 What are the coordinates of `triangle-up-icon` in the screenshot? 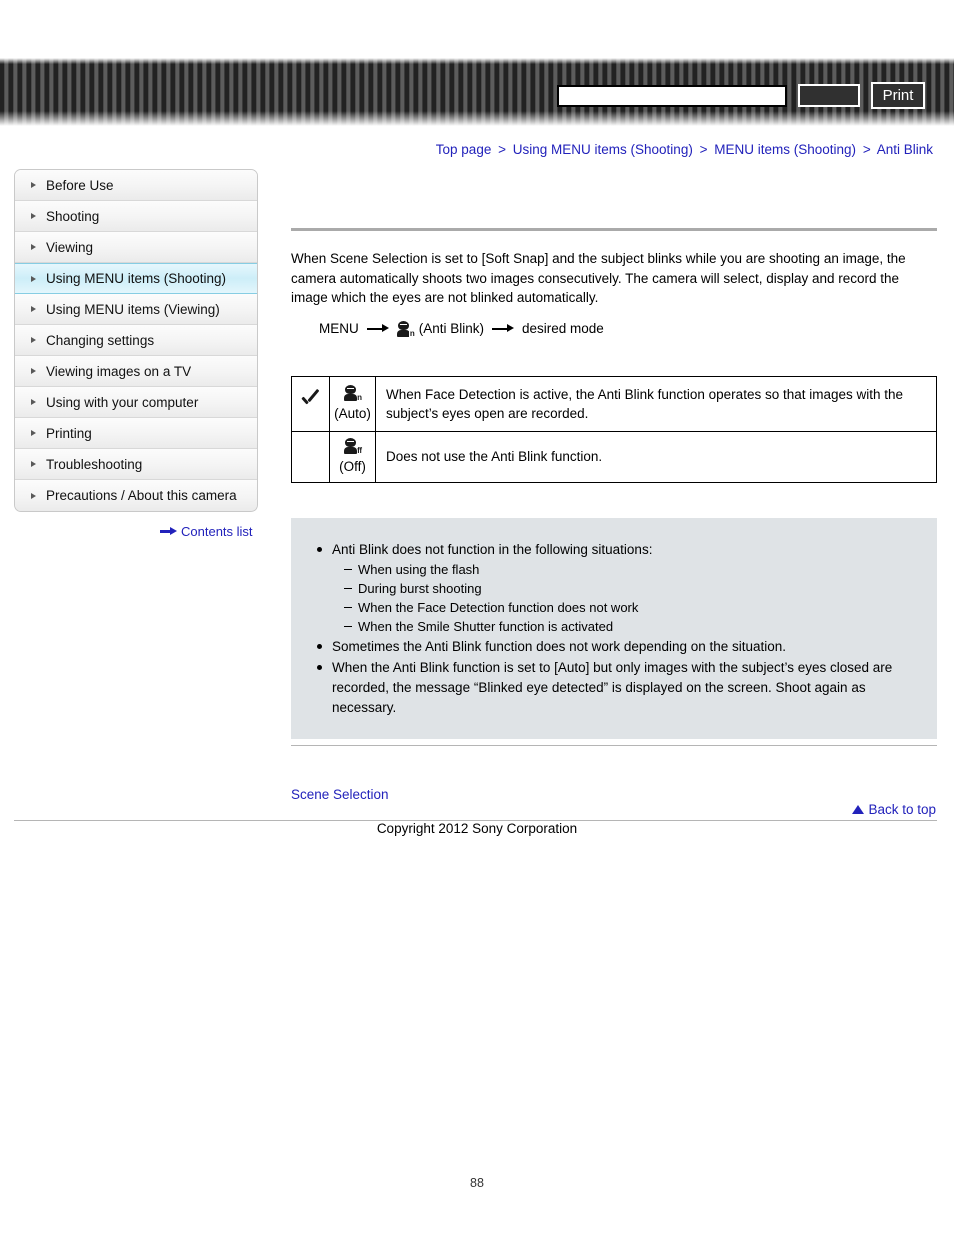 It's located at (858, 809).